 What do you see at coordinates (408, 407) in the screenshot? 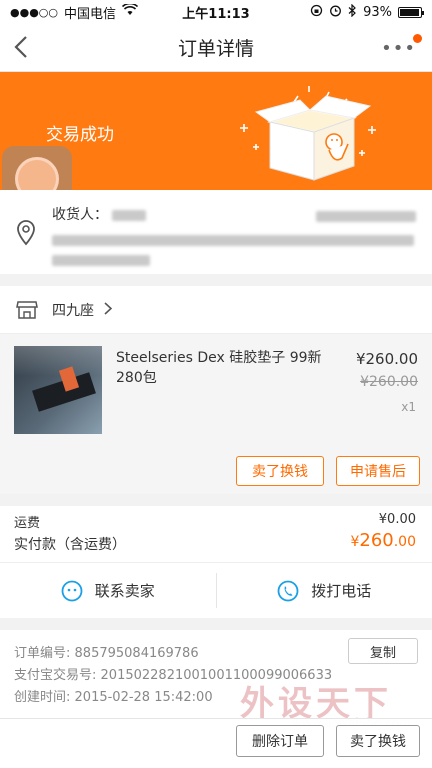
I see `product-quantity: x1` at bounding box center [408, 407].